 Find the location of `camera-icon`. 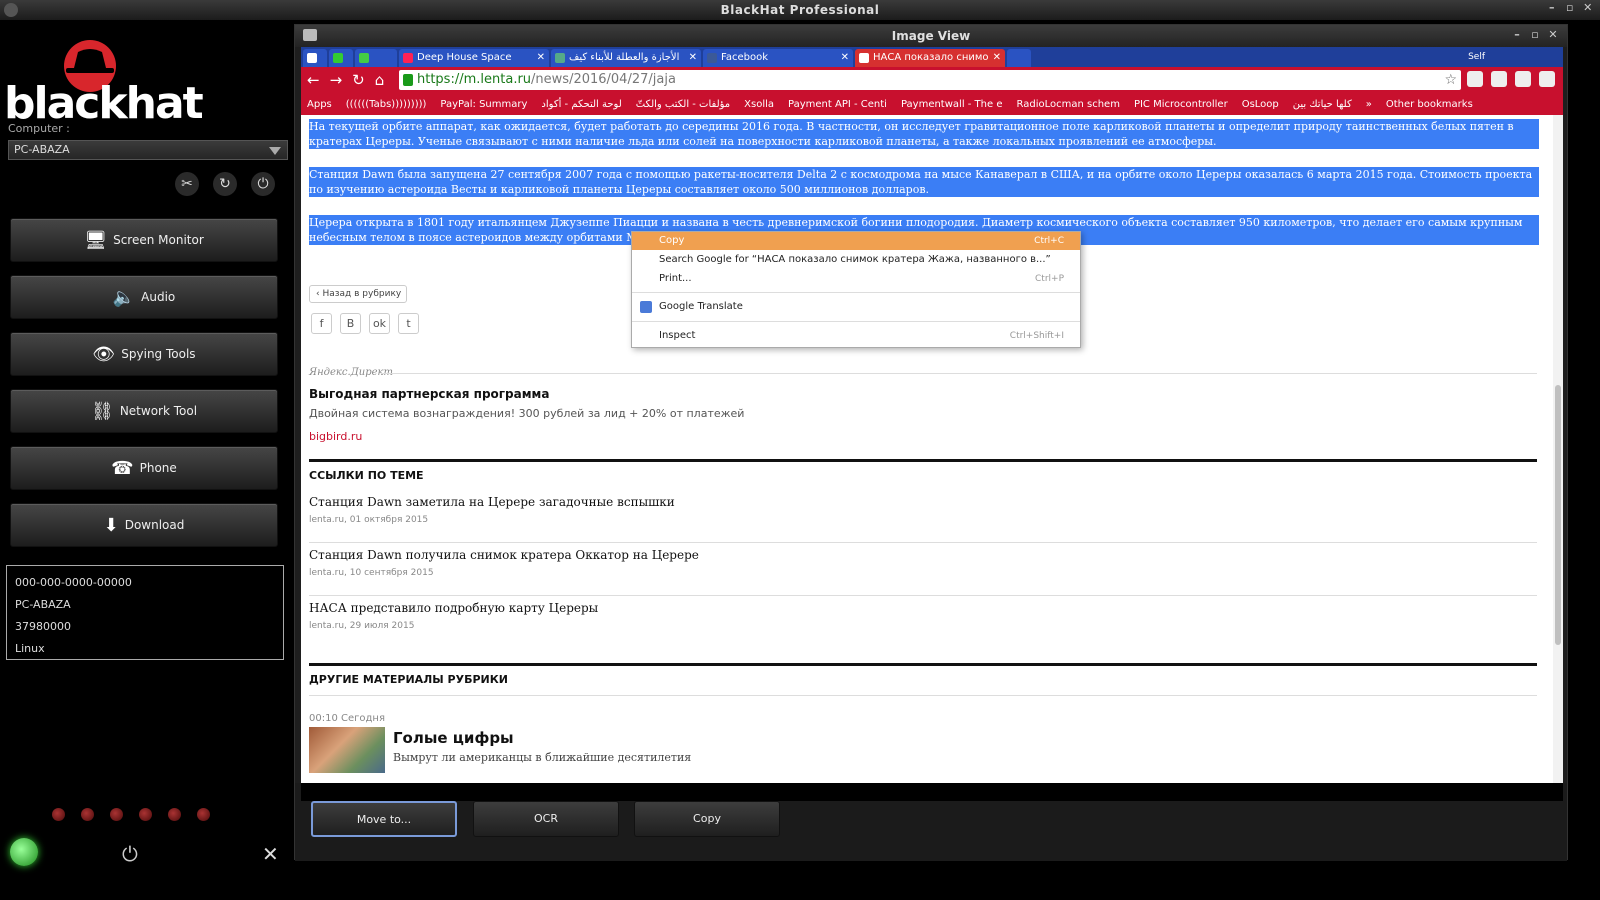

camera-icon is located at coordinates (310, 35).